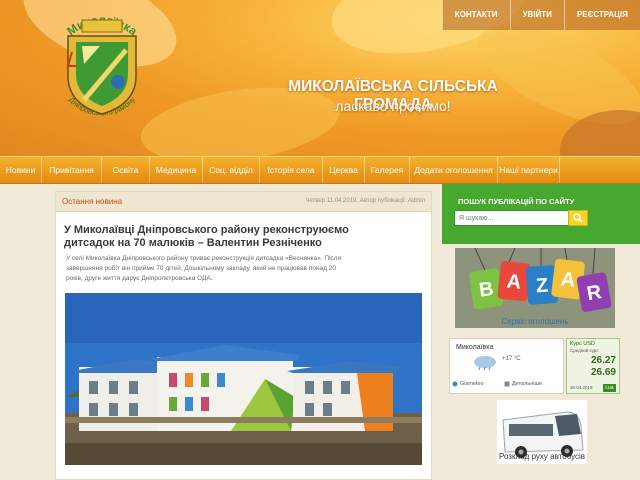 The height and width of the screenshot is (480, 640). I want to click on register-link: РЕЄСТРАЦІЯ, so click(601, 15).